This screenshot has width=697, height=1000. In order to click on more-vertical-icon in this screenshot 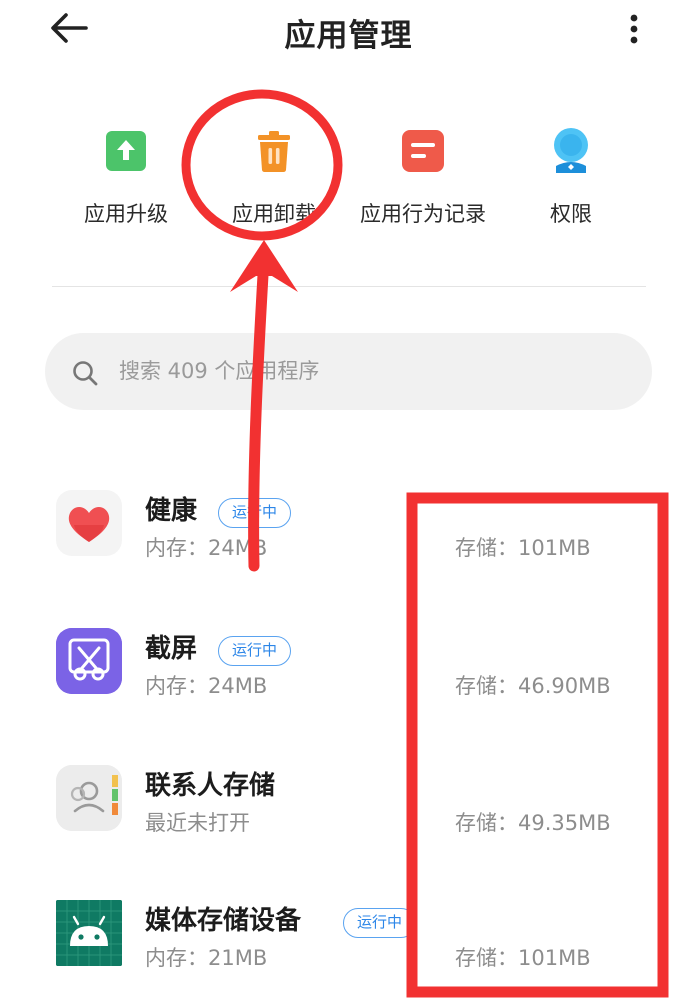, I will do `click(634, 29)`.